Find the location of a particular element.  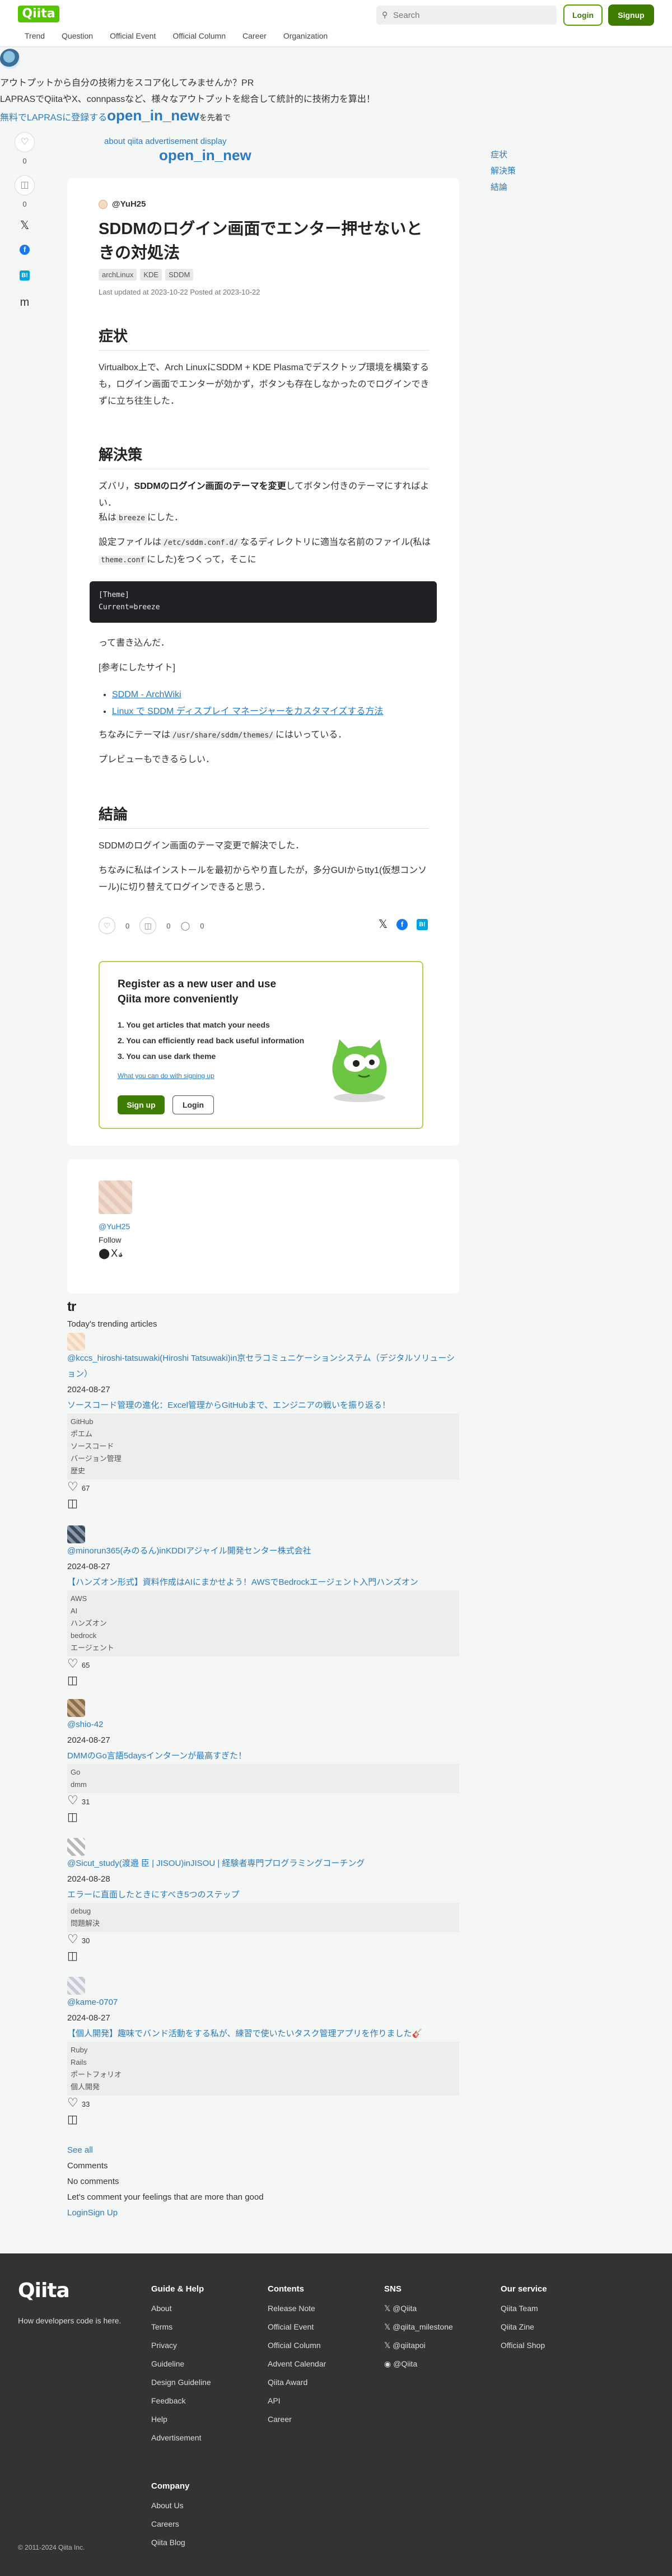

signup-button: Signup is located at coordinates (631, 15).